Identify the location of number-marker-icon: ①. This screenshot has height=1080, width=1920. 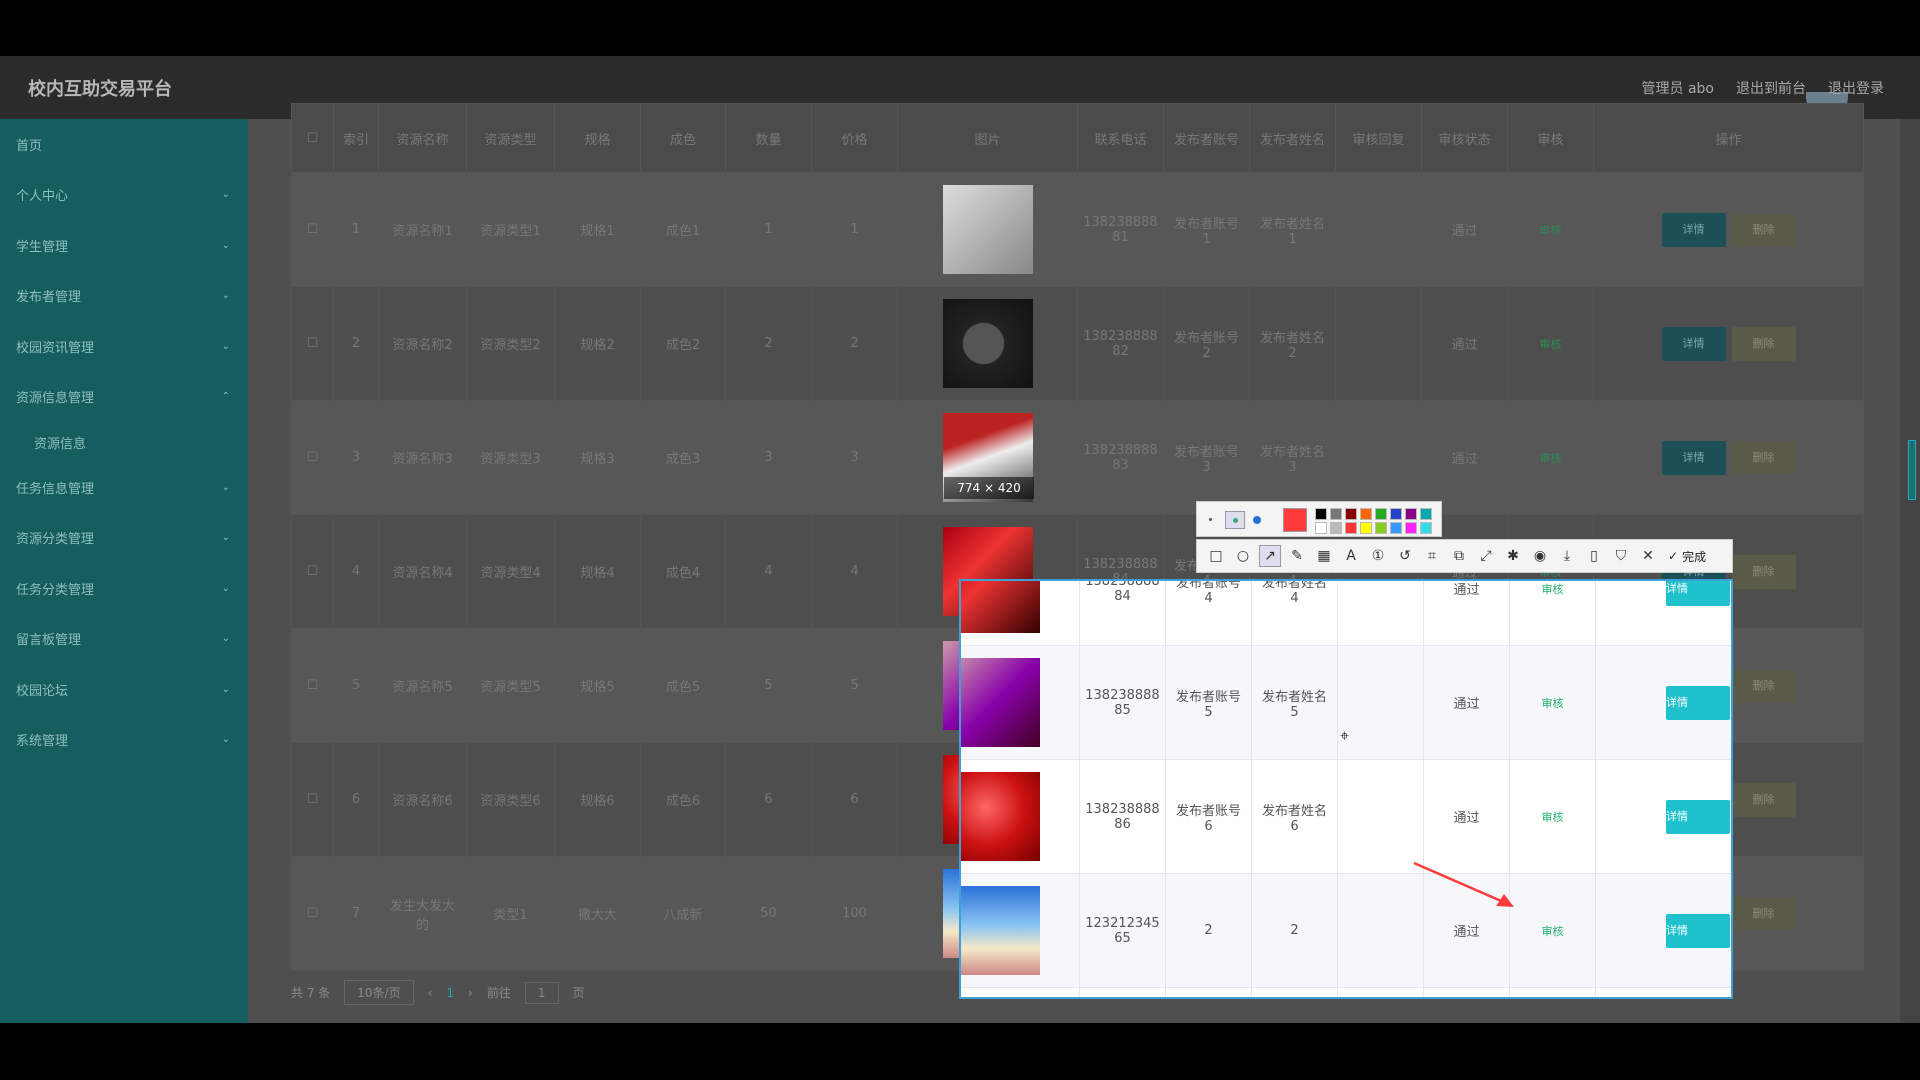
(1378, 556).